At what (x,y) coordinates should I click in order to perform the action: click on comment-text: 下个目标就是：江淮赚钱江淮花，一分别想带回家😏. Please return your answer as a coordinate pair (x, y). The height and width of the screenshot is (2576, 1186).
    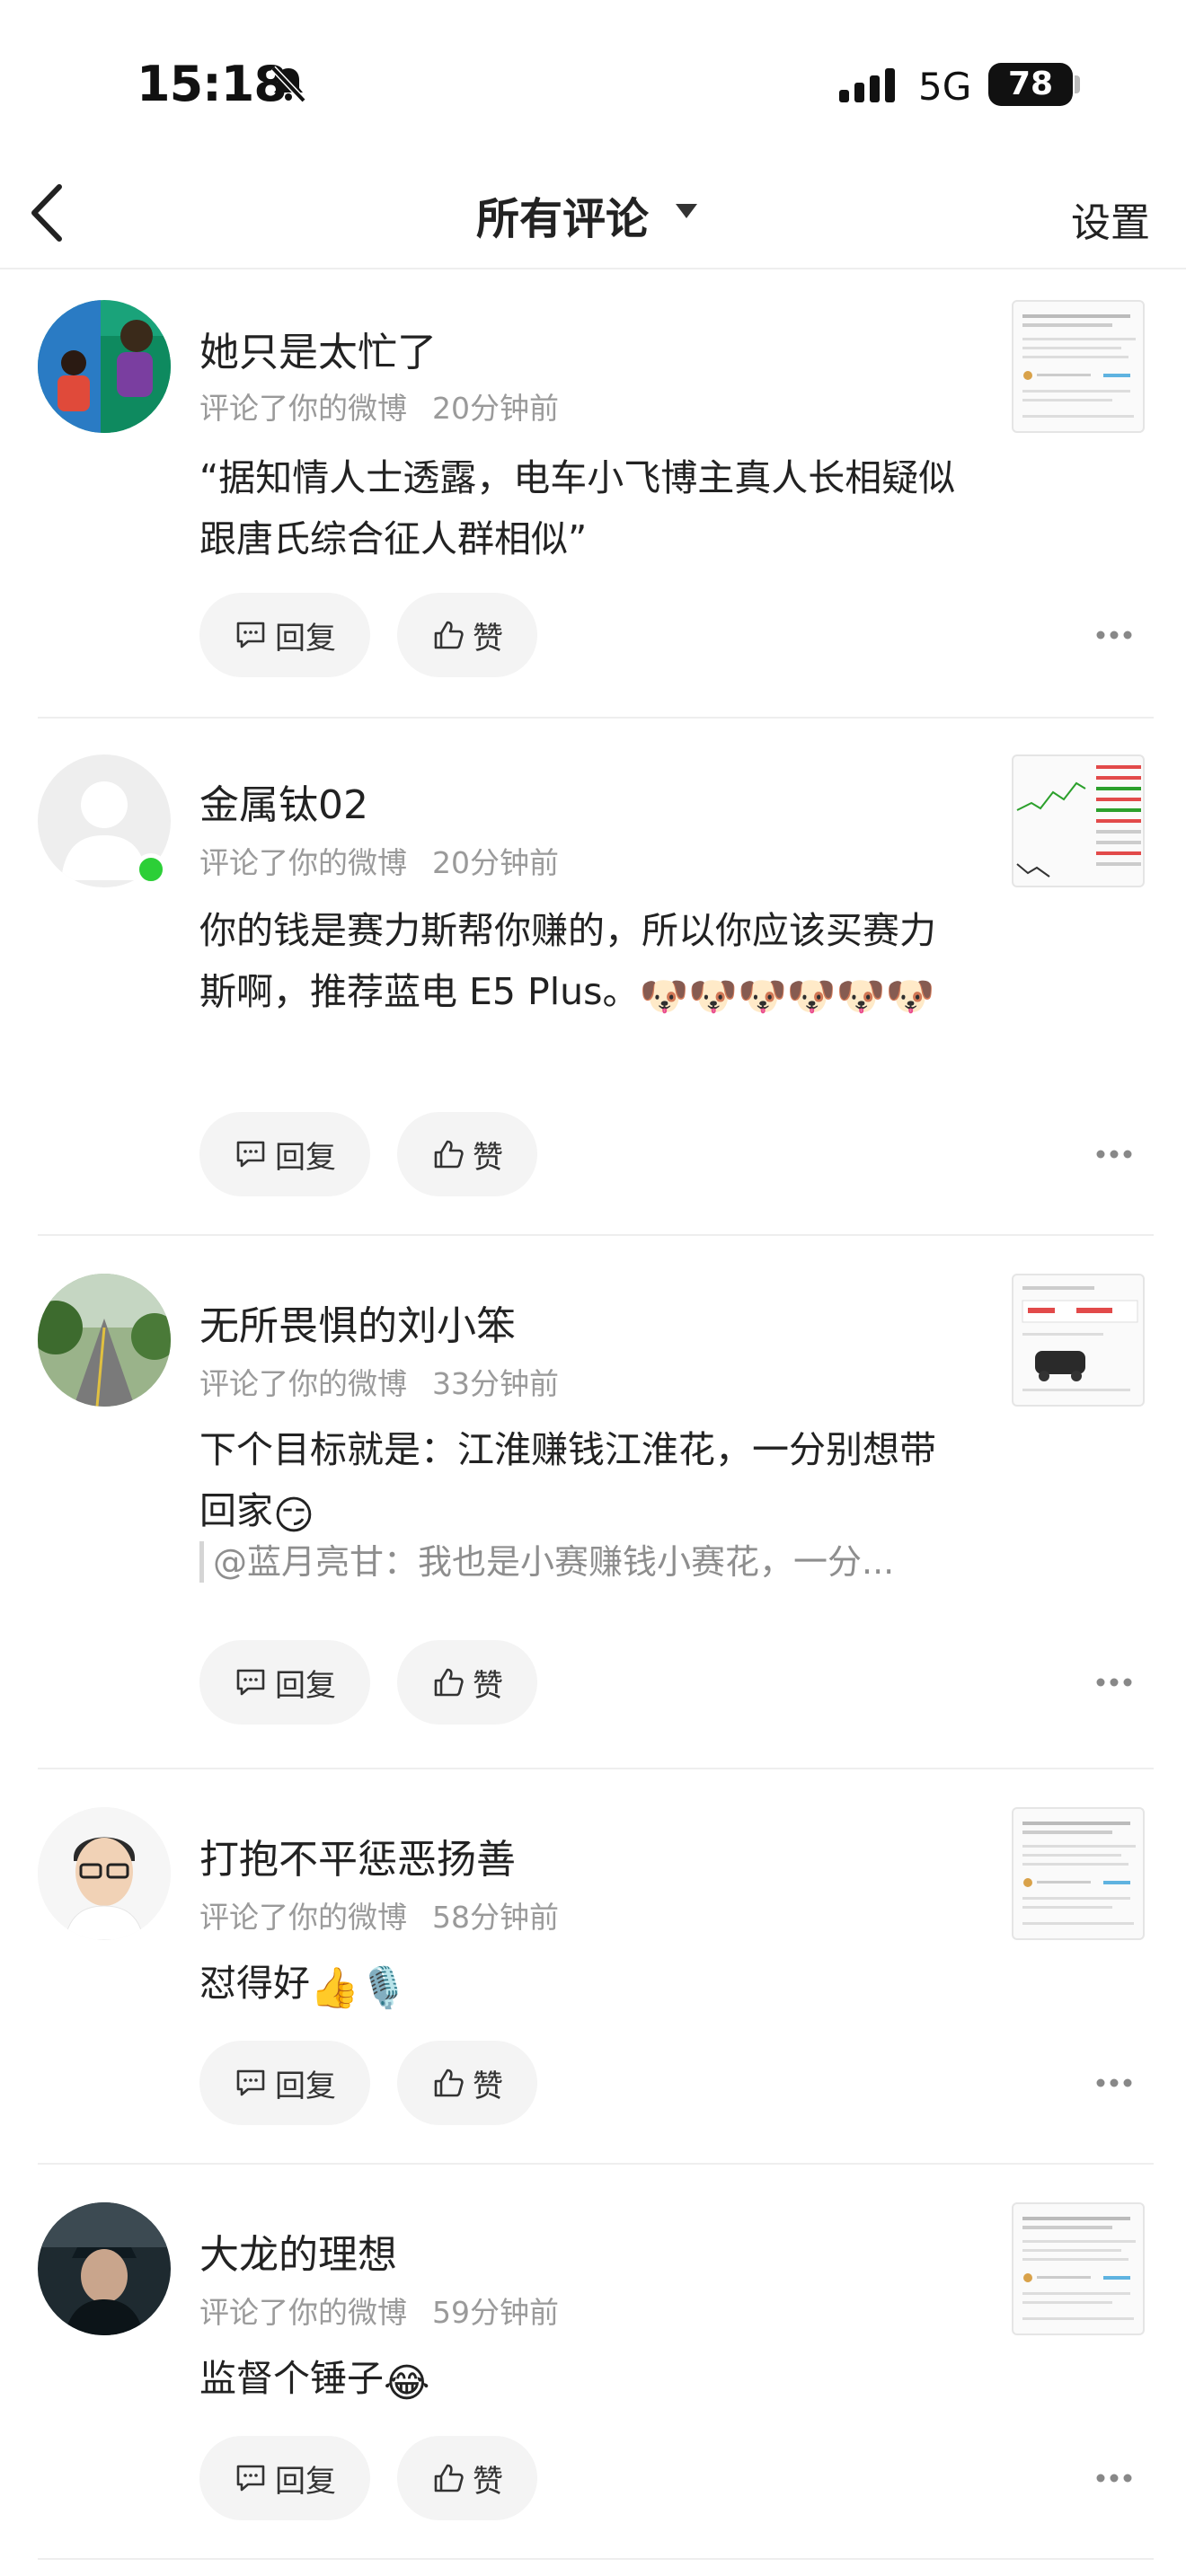
    Looking at the image, I should click on (581, 1480).